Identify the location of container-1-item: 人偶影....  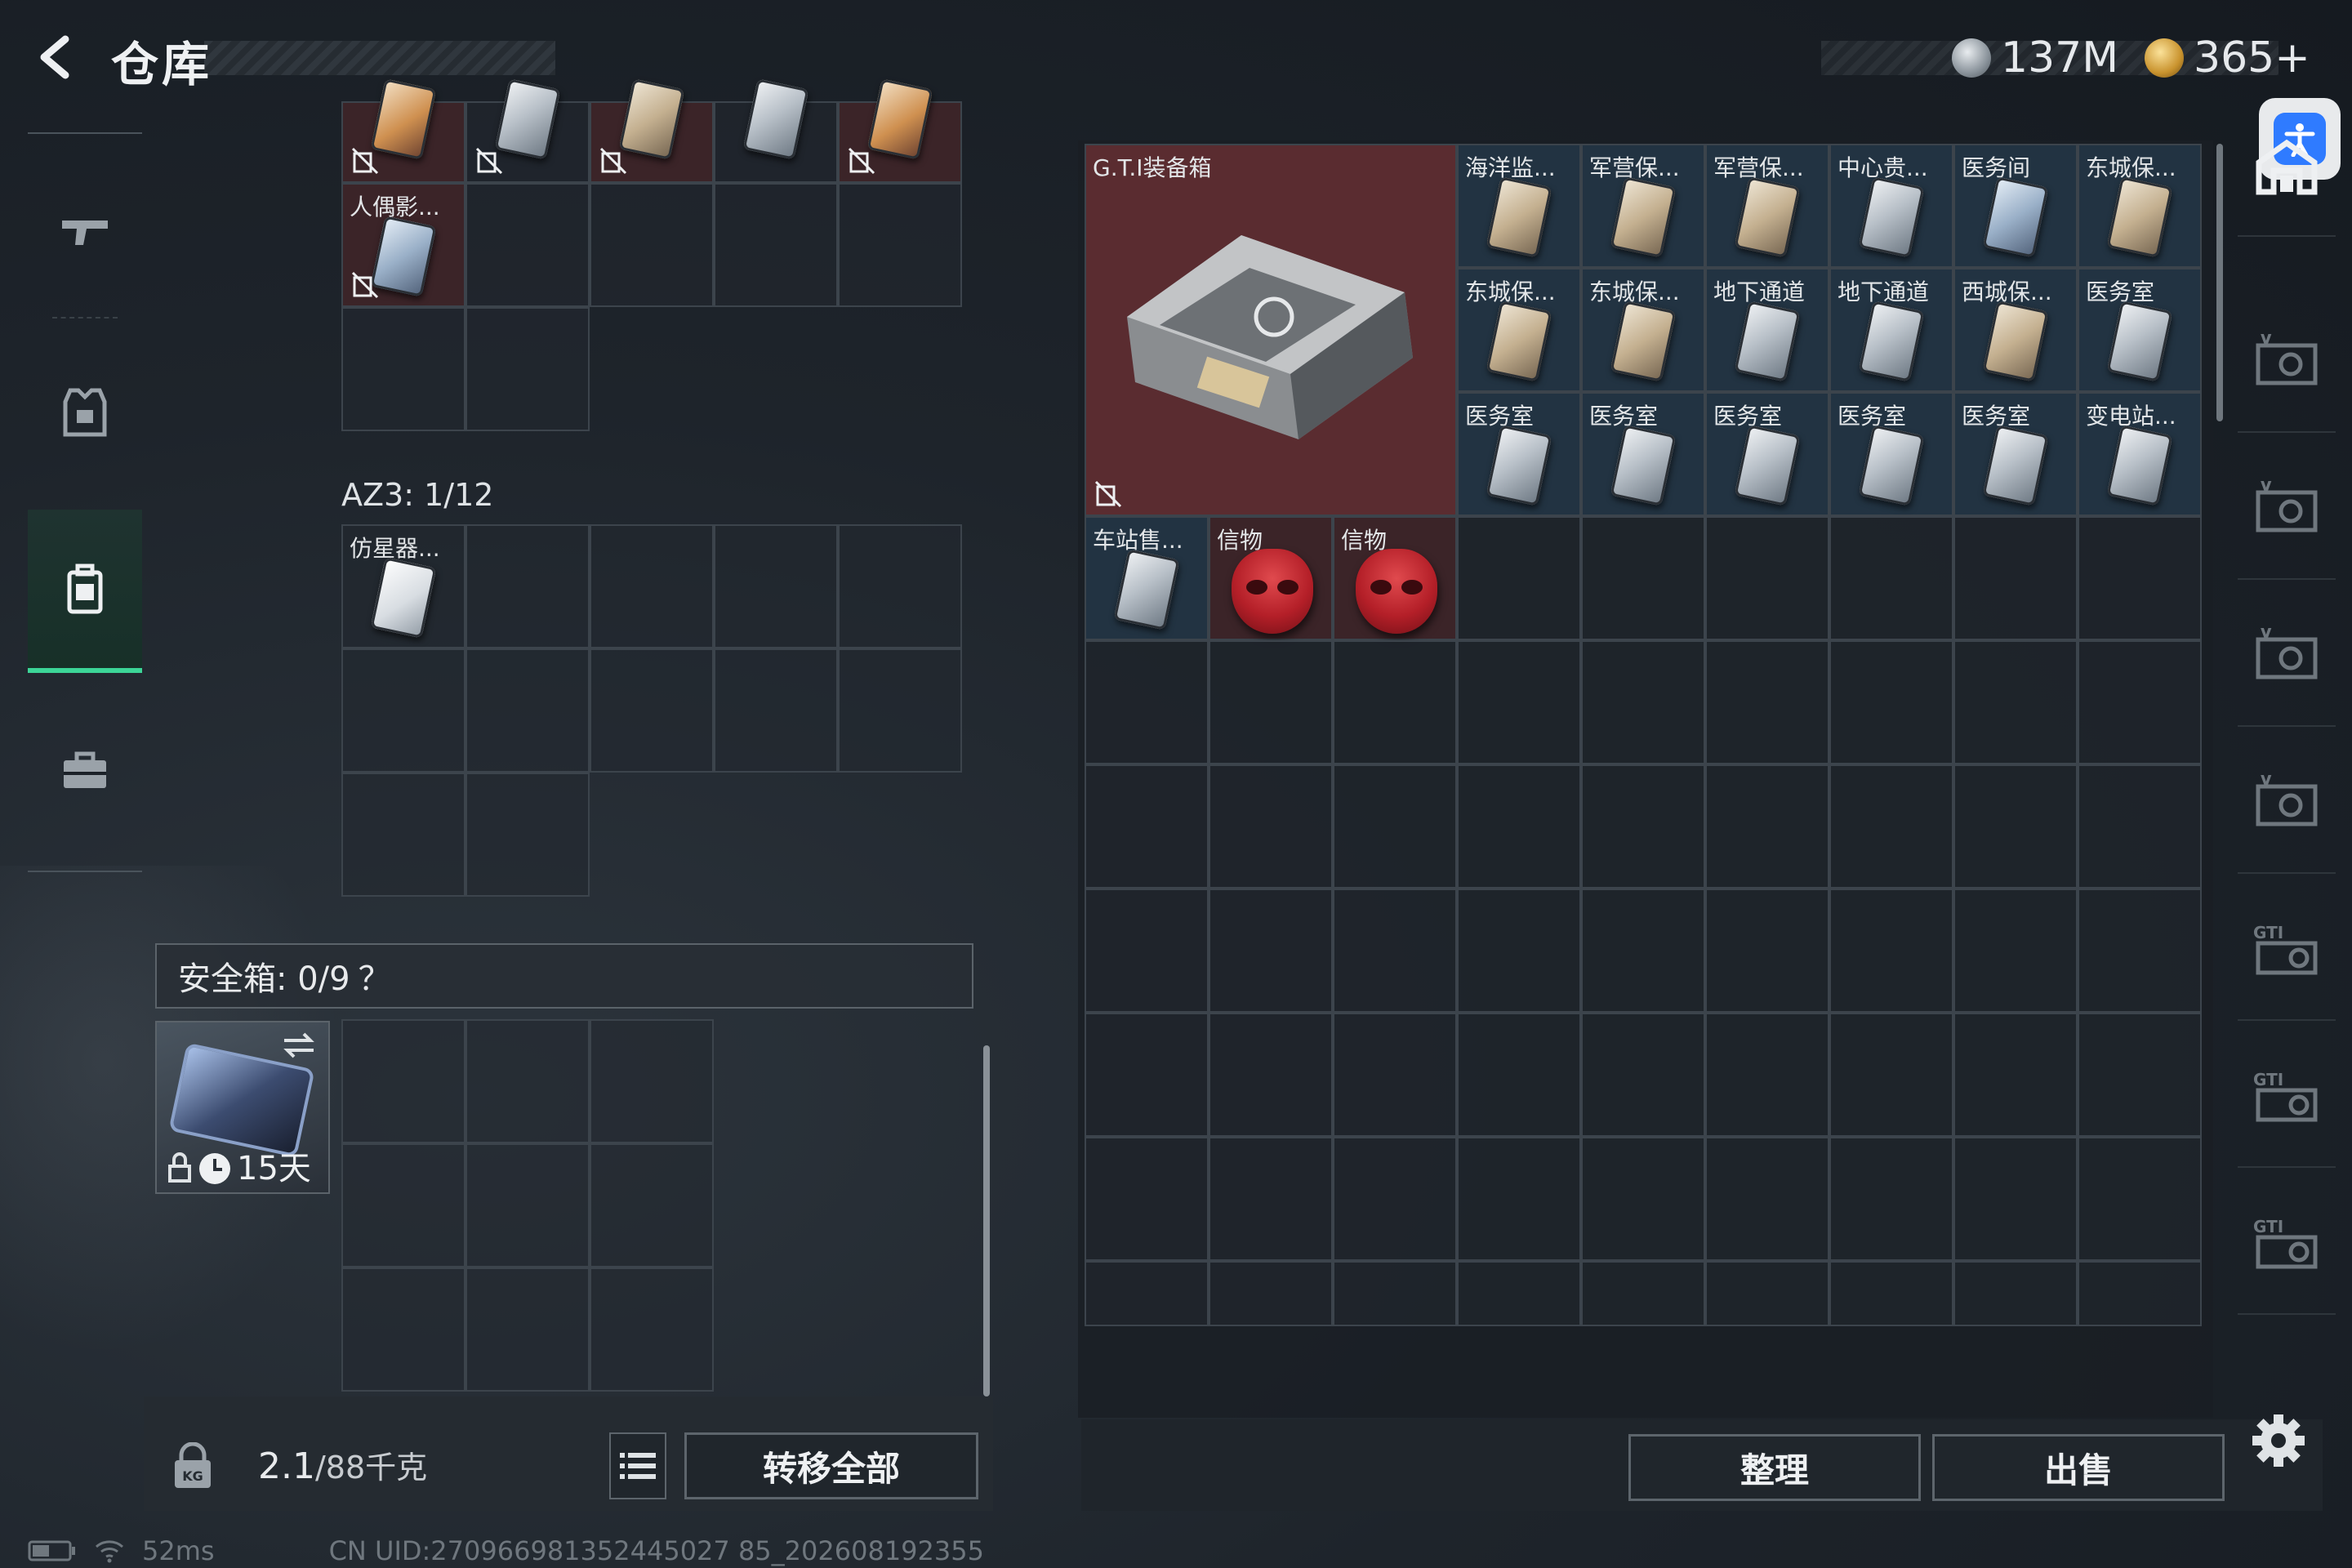
(403, 245).